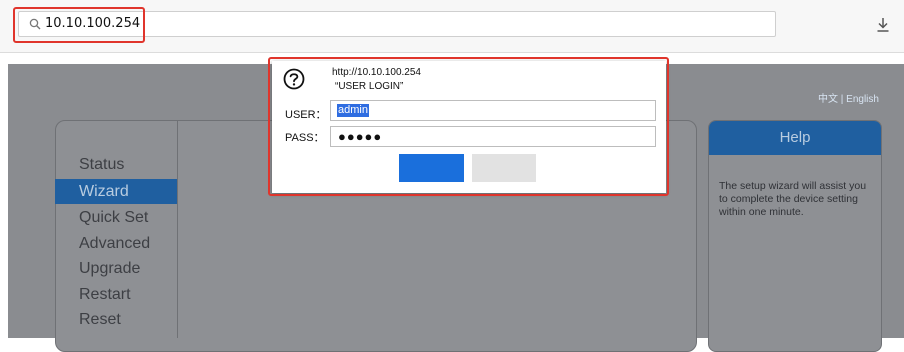  I want to click on username-value: admin, so click(353, 110).